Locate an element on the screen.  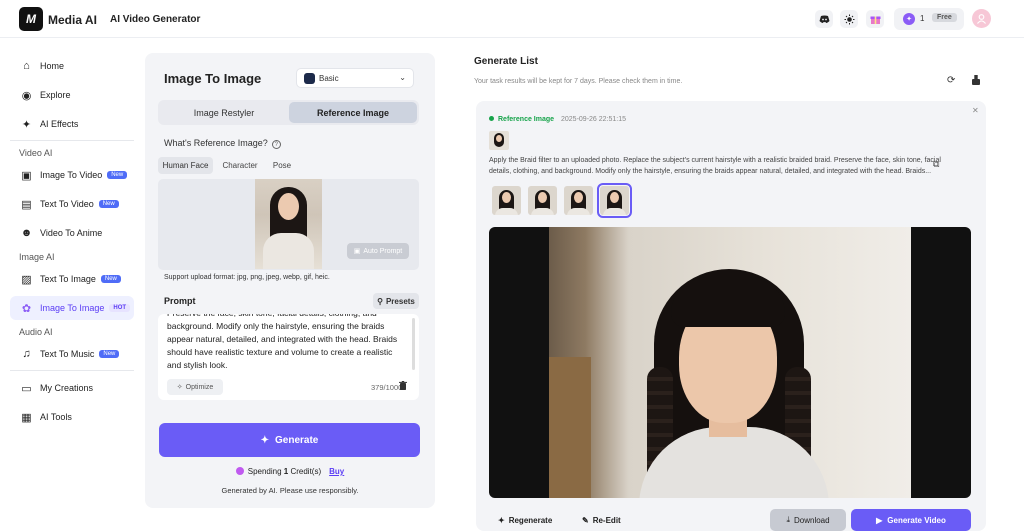
re-edit-button: ✎ Re-Edit is located at coordinates (601, 520).